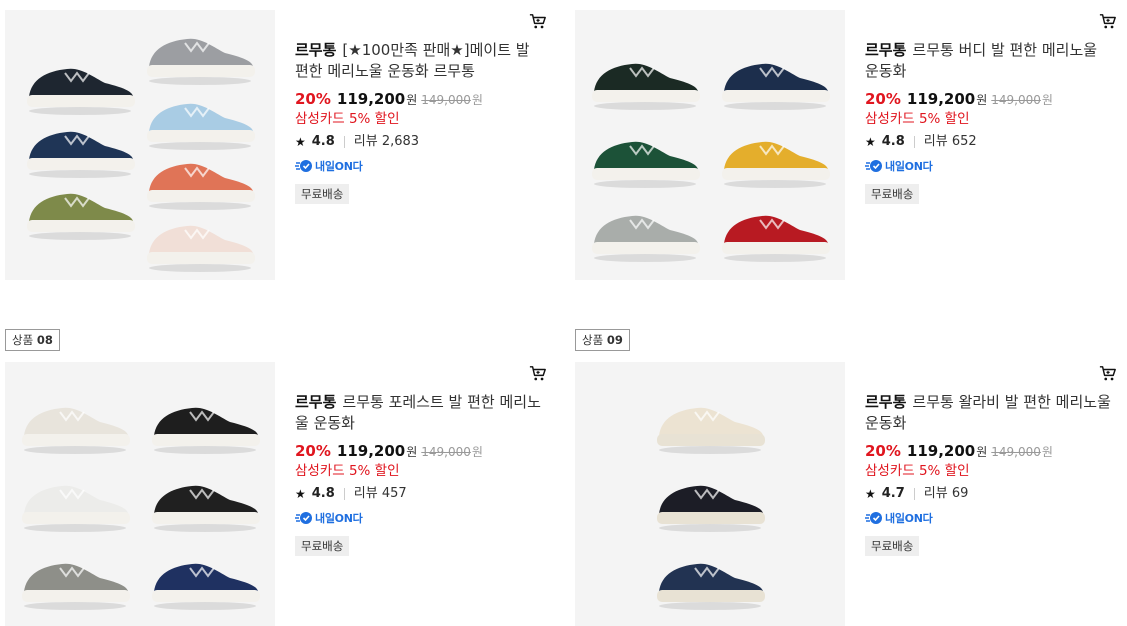 The height and width of the screenshot is (626, 1127). Describe the element at coordinates (990, 61) in the screenshot. I see `product-title: 르무통 르무통 버디 발 편한 메리노울 운동화` at that location.